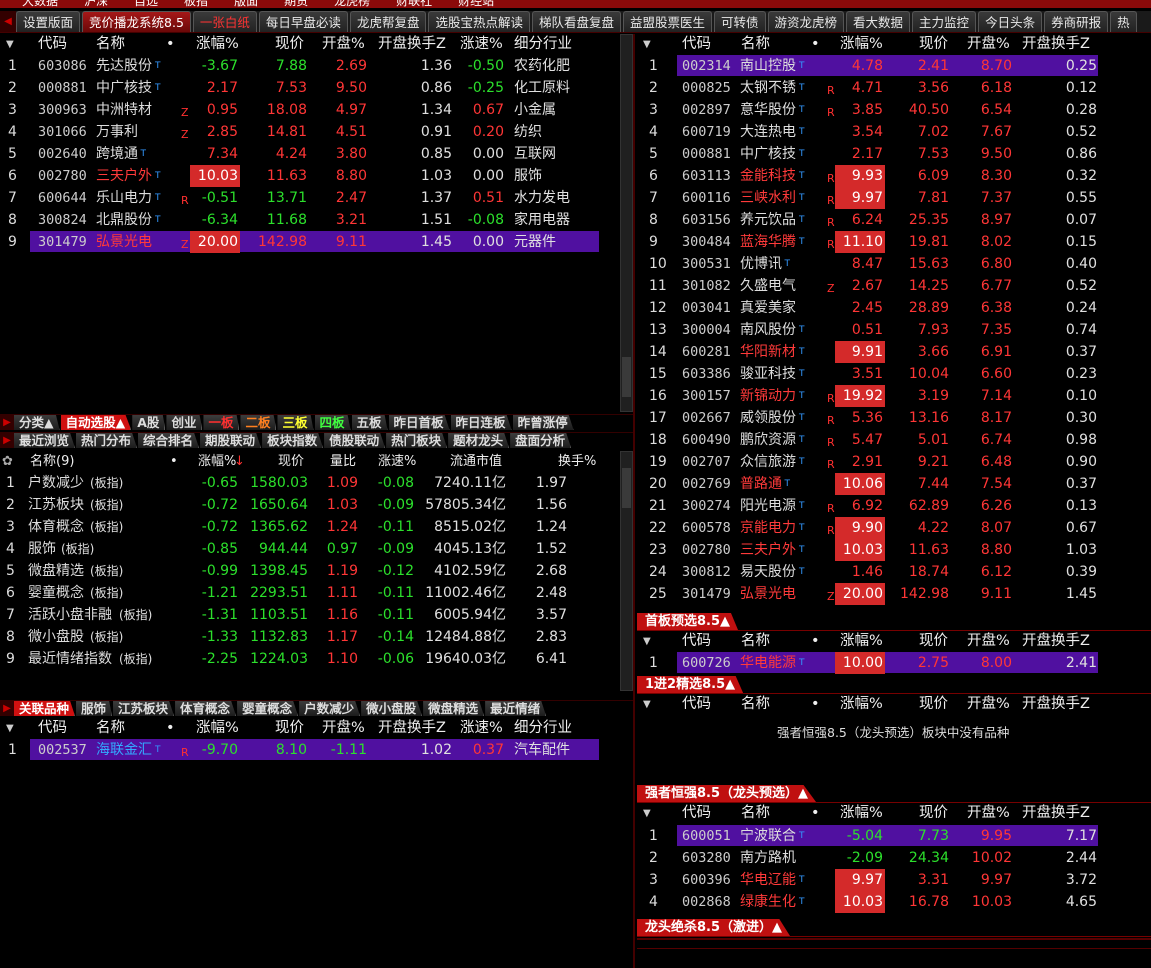  I want to click on tab-scroll-left-icon: ◀, so click(8, 21).